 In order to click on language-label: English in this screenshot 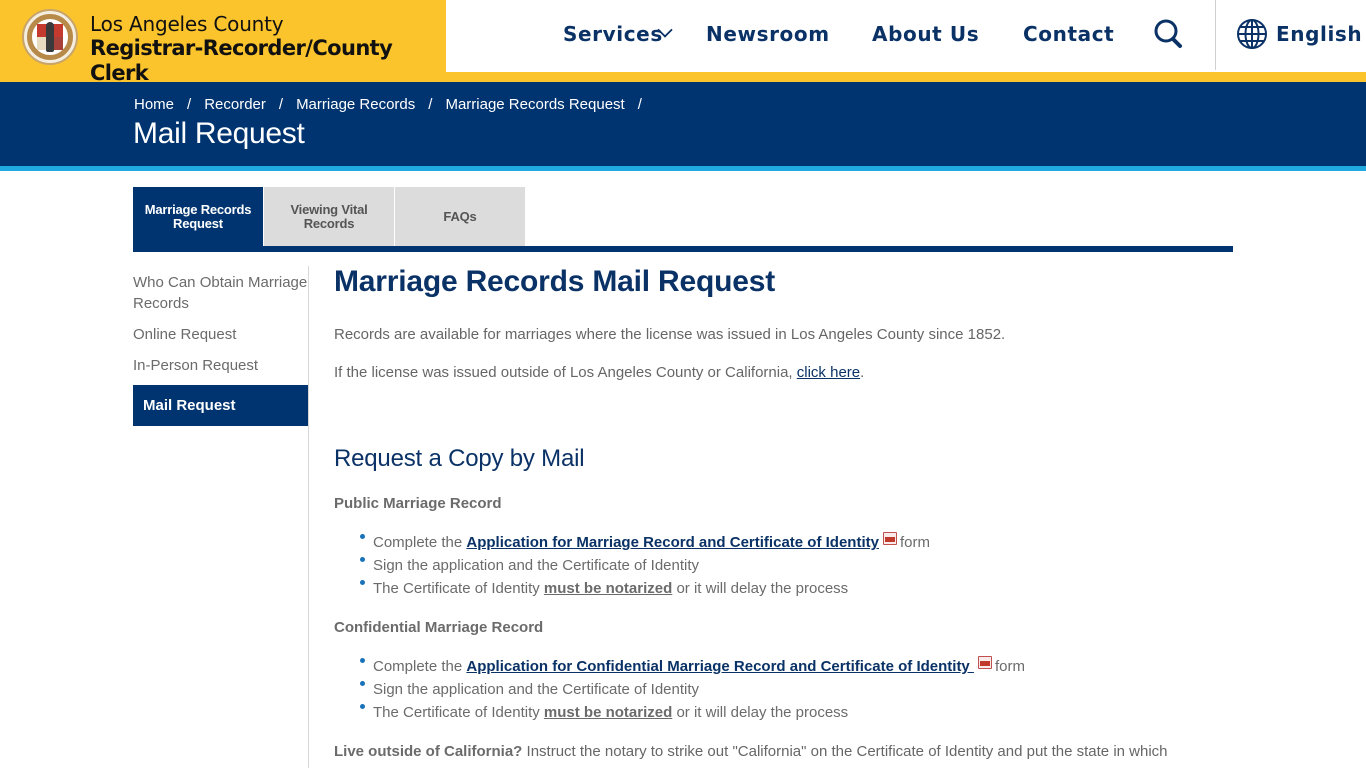, I will do `click(1319, 34)`.